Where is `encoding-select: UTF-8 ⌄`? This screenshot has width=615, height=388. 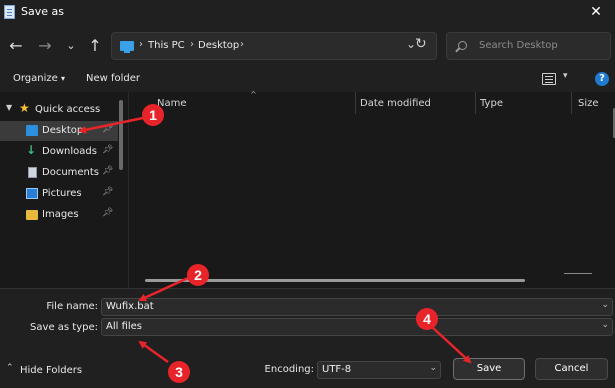
encoding-select: UTF-8 ⌄ is located at coordinates (379, 370).